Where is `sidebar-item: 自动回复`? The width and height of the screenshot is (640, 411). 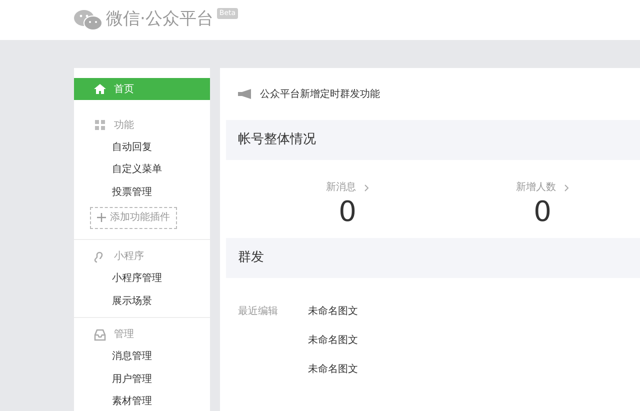
sidebar-item: 自动回复 is located at coordinates (142, 147).